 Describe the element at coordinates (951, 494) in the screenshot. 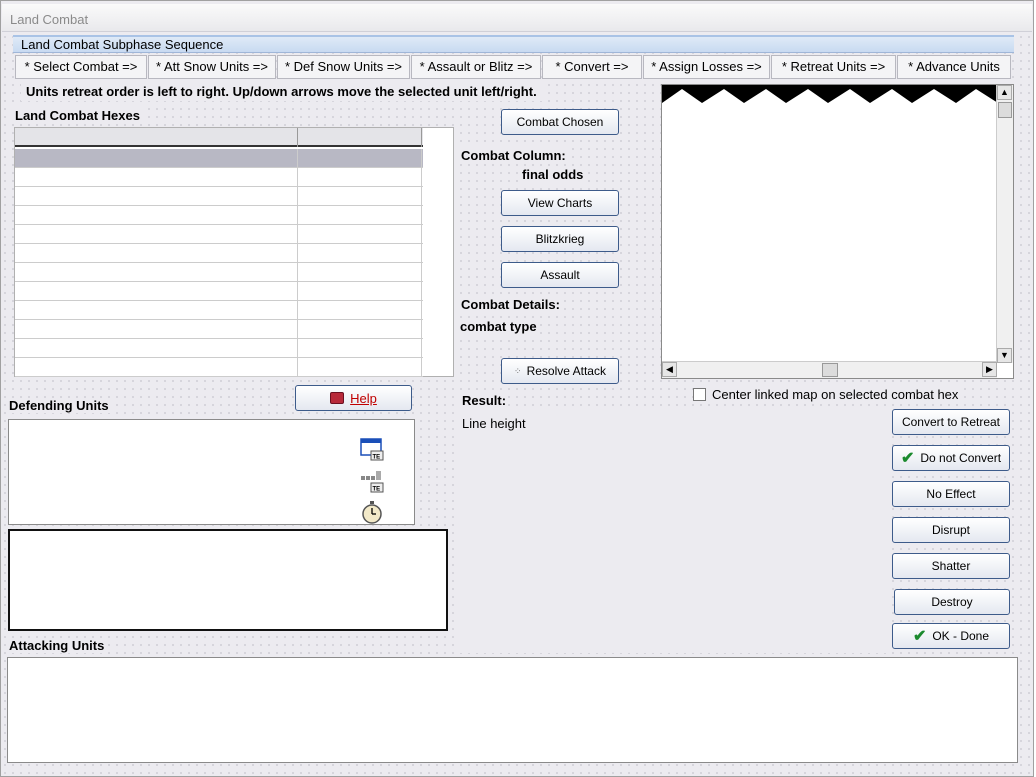

I see `no-effect-button: No Effect` at that location.